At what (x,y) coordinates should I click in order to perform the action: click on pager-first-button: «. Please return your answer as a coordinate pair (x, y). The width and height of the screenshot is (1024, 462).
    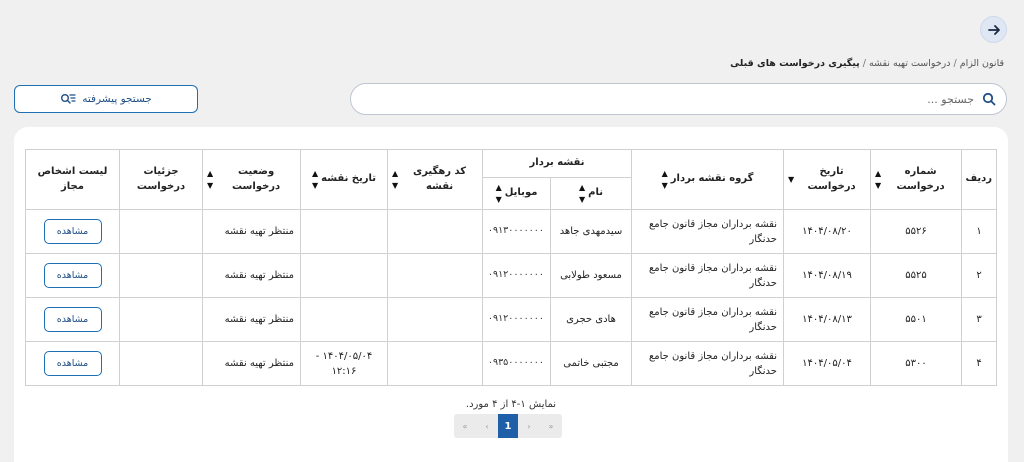
    Looking at the image, I should click on (465, 426).